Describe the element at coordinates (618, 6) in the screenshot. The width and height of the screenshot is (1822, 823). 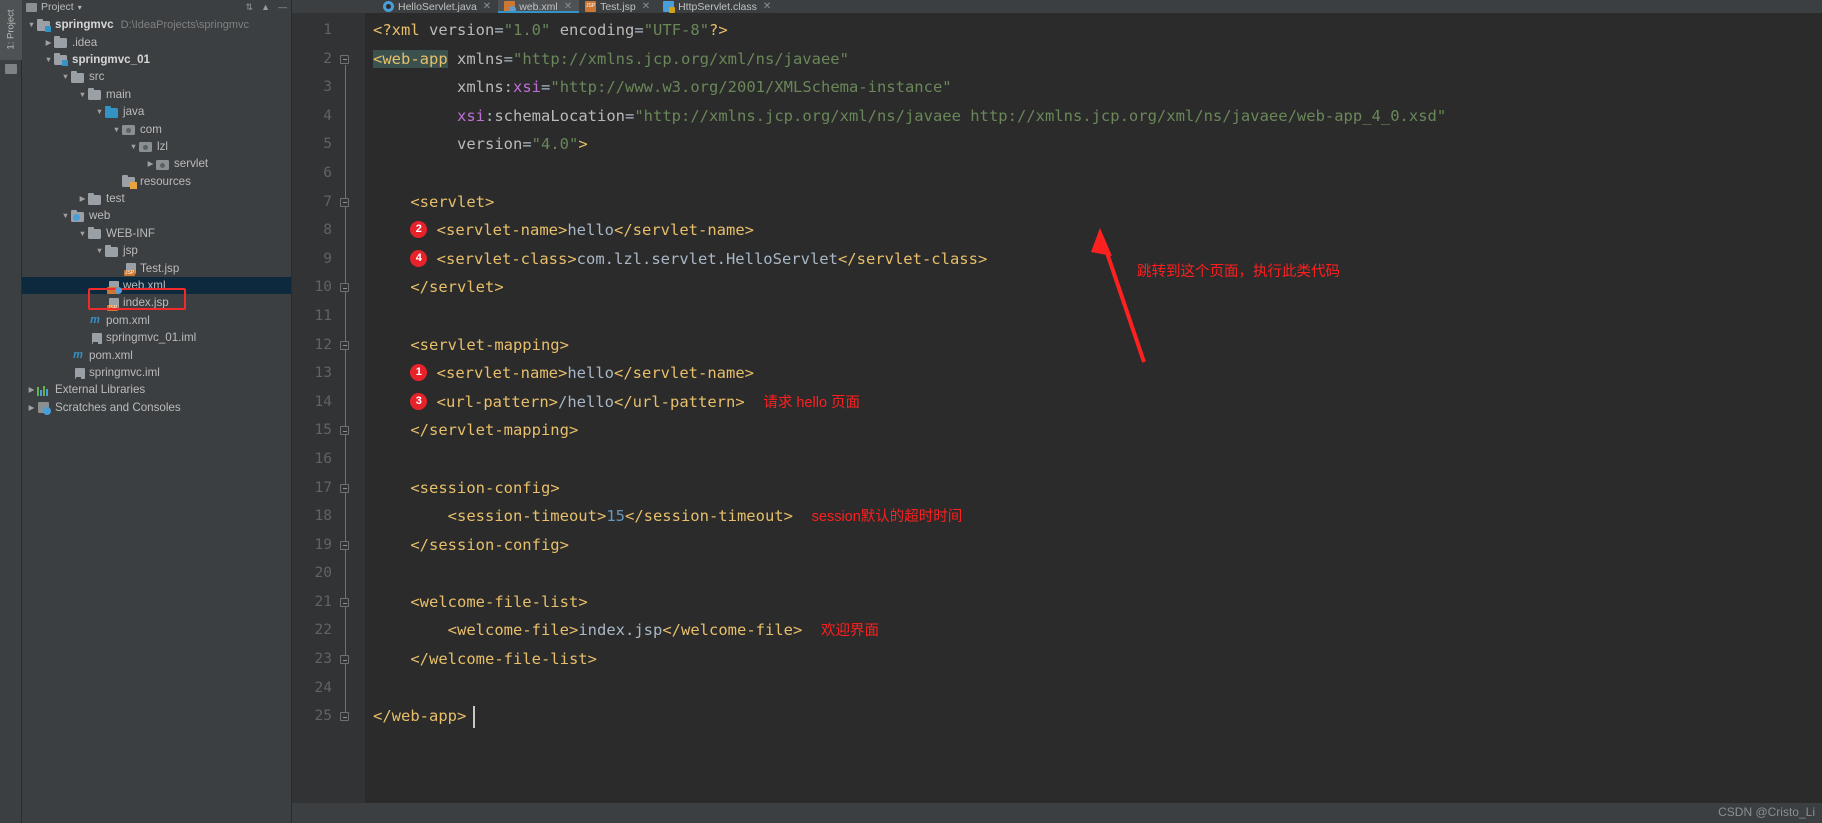
I see `editor-tab-test-jsp: JSP Test.jsp ✕` at that location.